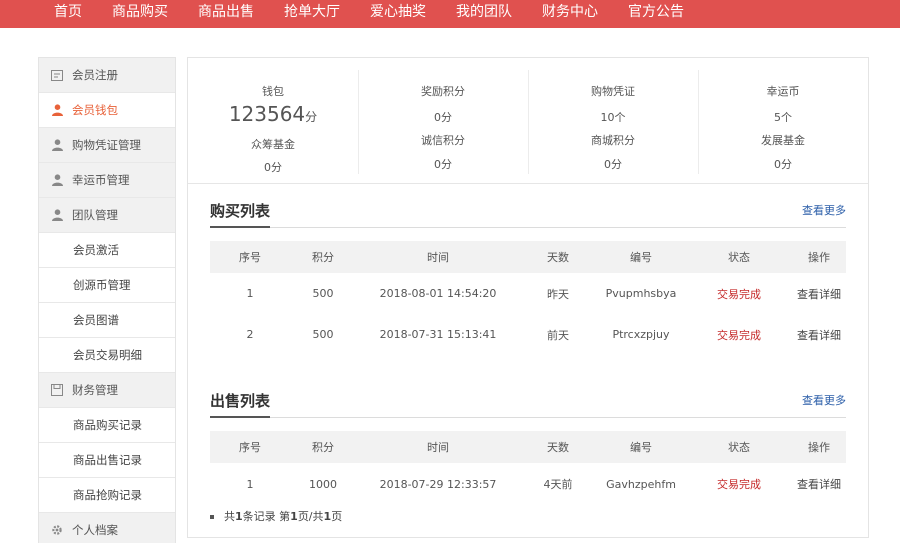  I want to click on stat-col-lucky: 幸运币 5个 发展基金 0分, so click(783, 121).